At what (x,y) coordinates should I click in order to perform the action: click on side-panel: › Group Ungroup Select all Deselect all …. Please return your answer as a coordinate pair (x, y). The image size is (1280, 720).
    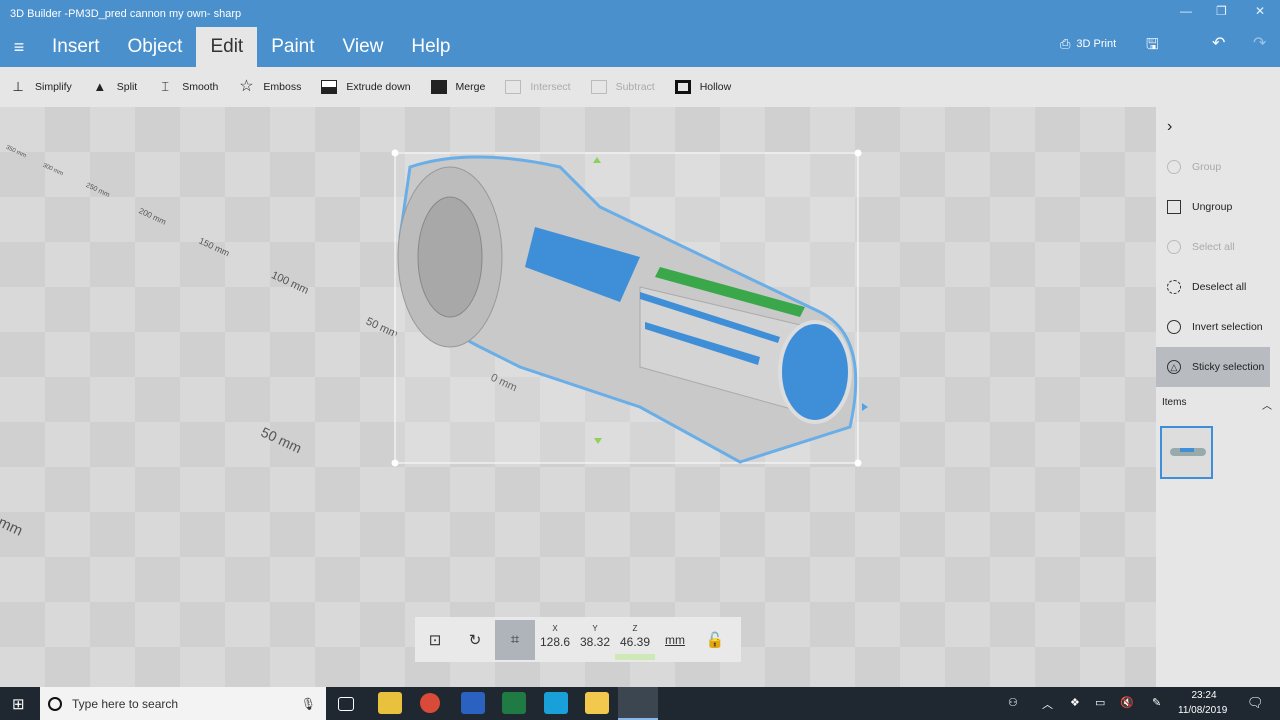
    Looking at the image, I should click on (1218, 397).